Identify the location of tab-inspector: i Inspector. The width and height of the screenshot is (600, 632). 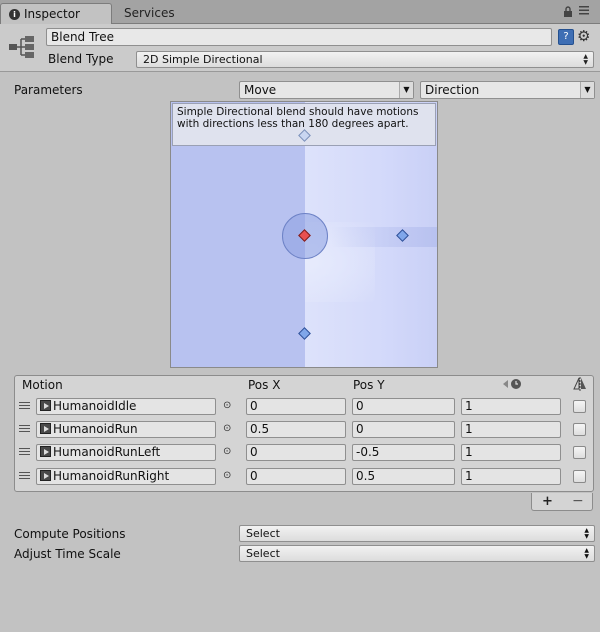
(56, 14).